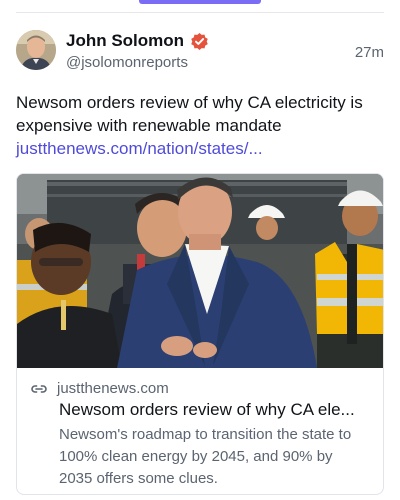 Image resolution: width=400 pixels, height=500 pixels. I want to click on post-timestamp: 27m, so click(369, 52).